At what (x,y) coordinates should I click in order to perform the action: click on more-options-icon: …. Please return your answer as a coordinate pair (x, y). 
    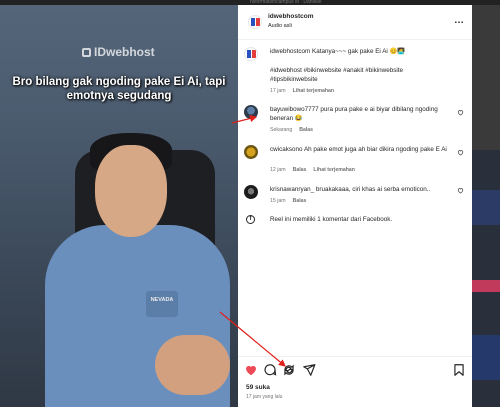
    Looking at the image, I should click on (459, 20).